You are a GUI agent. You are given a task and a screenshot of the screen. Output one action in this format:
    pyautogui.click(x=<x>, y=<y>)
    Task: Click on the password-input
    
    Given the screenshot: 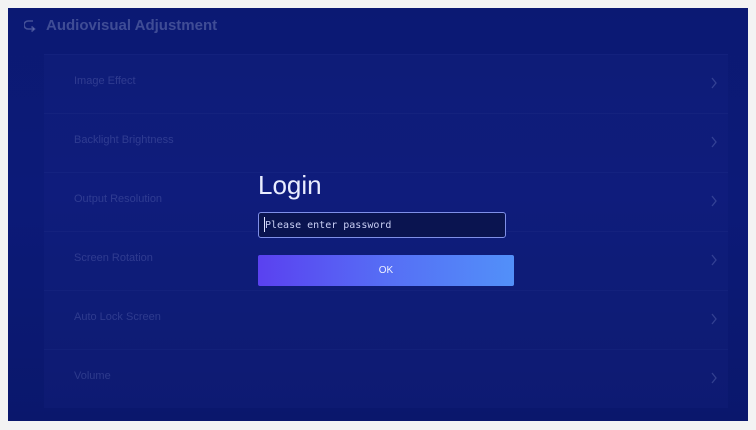 What is the action you would take?
    pyautogui.click(x=382, y=225)
    